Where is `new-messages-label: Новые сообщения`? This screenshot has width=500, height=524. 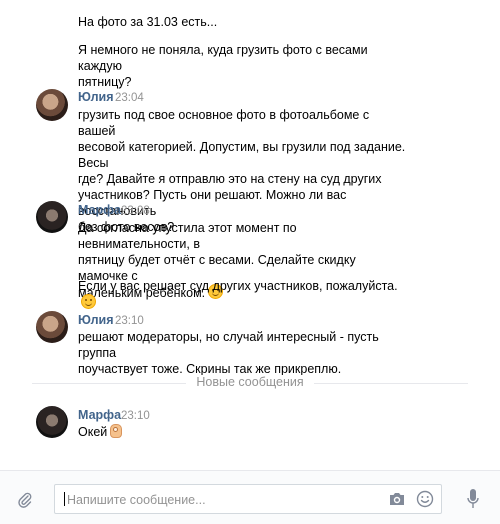
new-messages-label: Новые сообщения is located at coordinates (250, 382).